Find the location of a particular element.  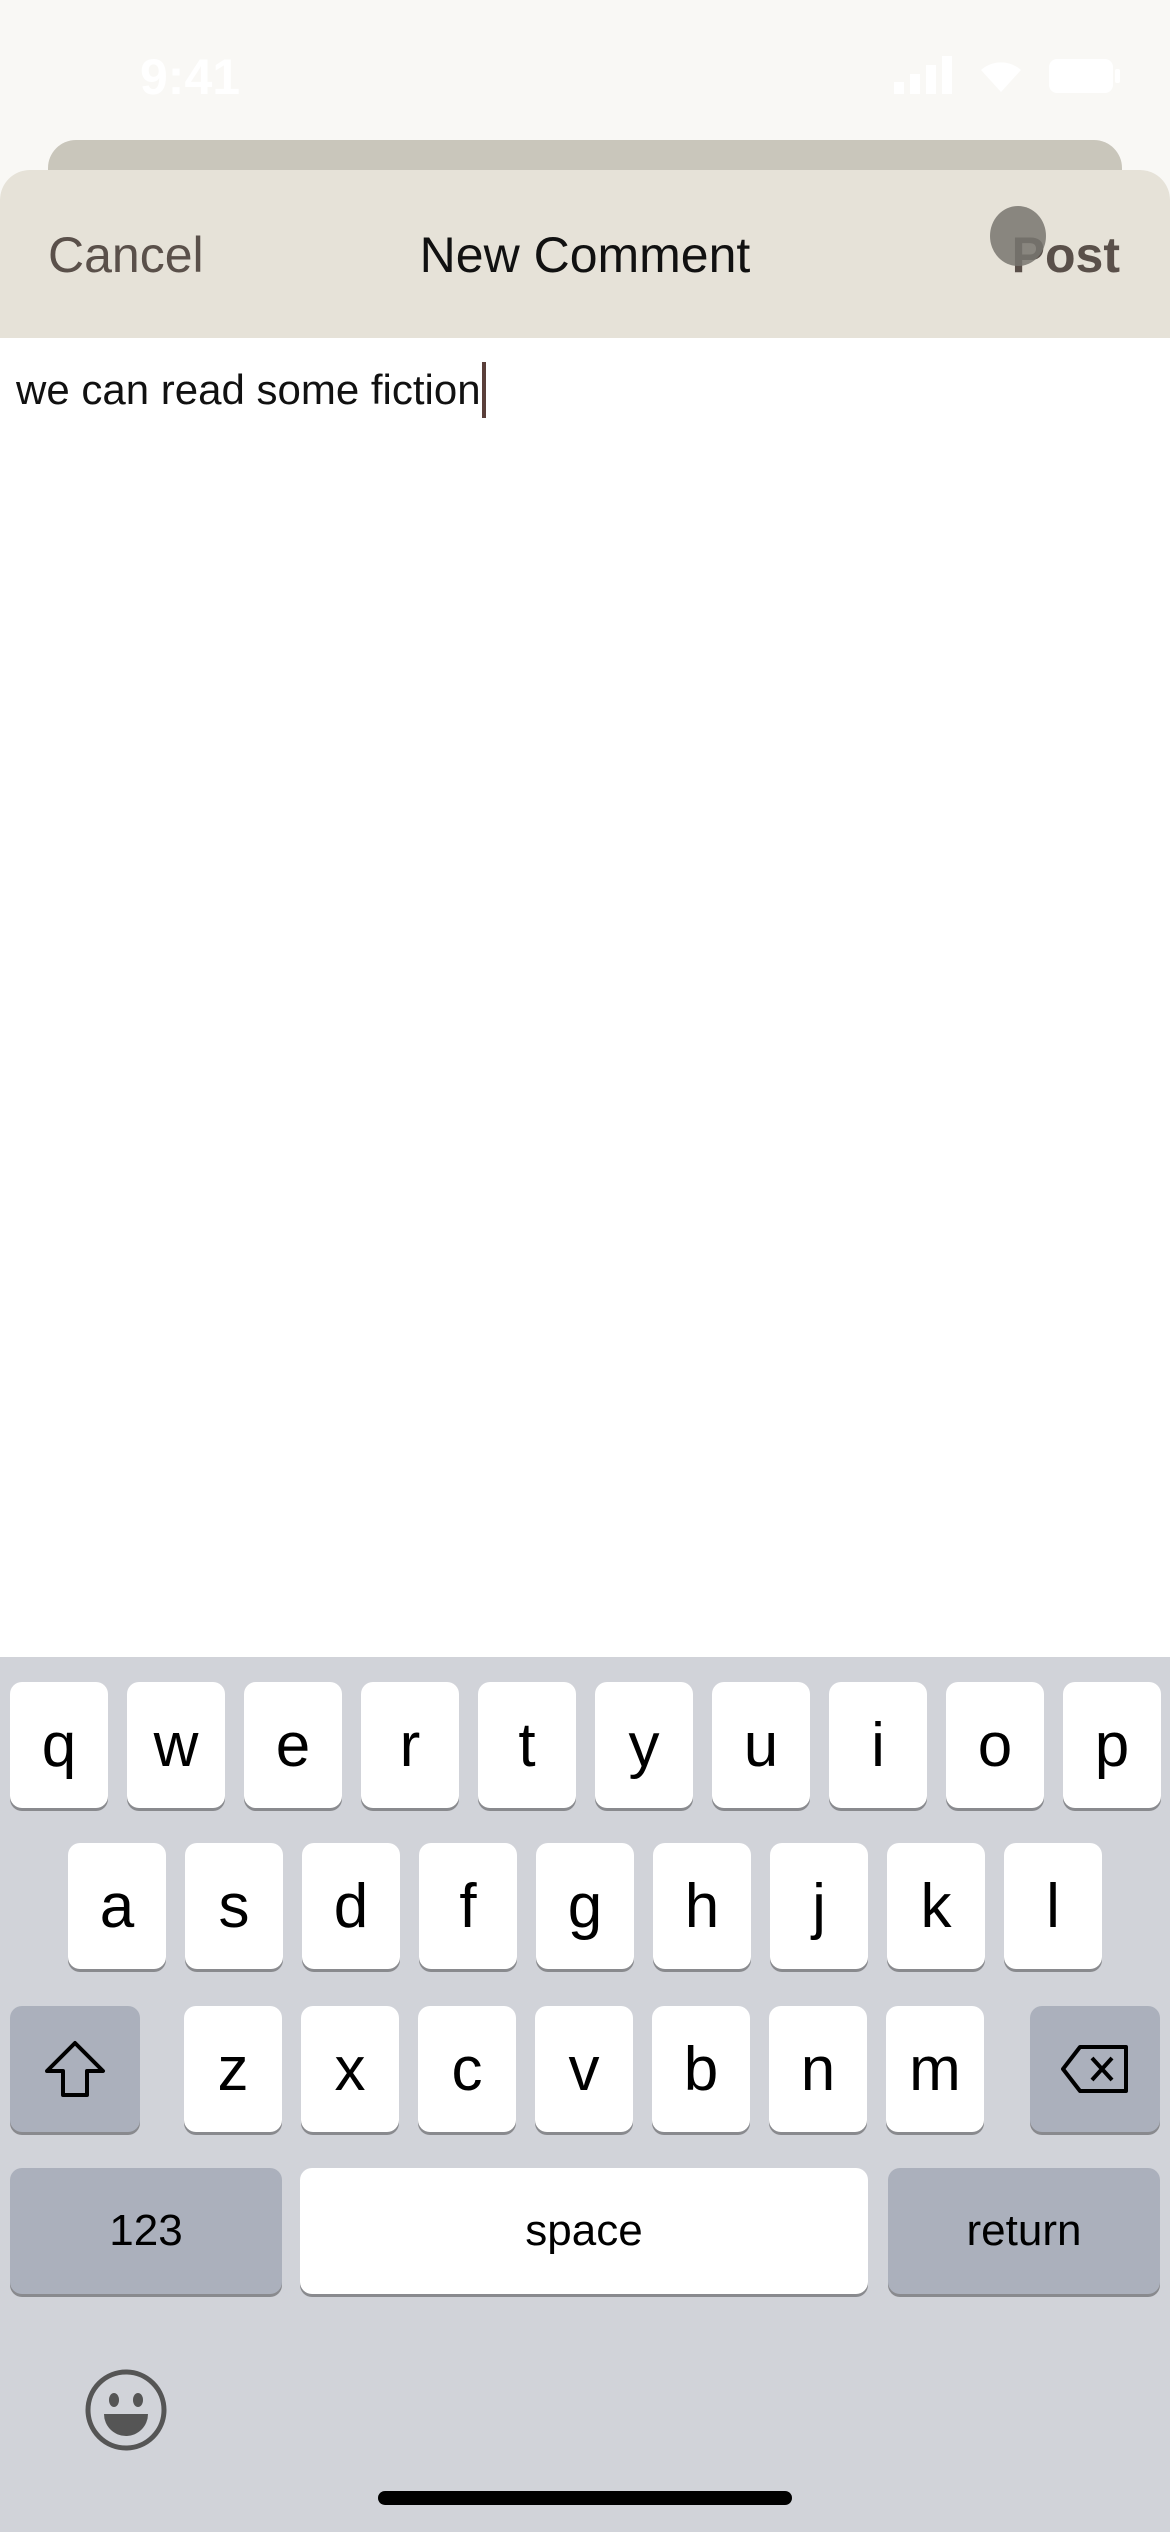

key-x: x is located at coordinates (350, 2069).